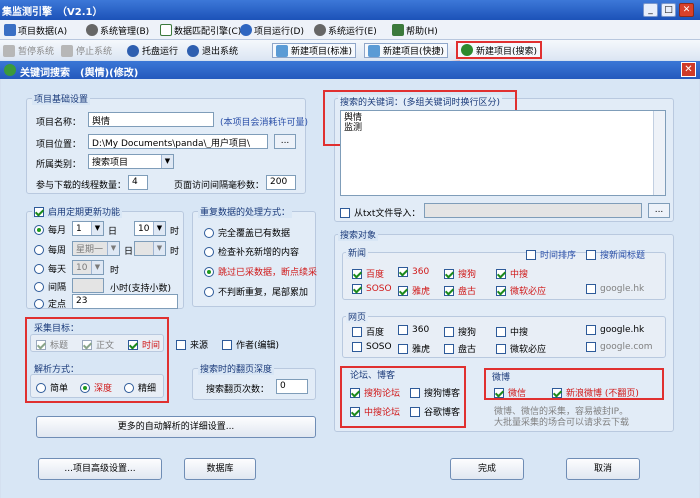  Describe the element at coordinates (50, 249) in the screenshot. I see `weekly-row: 每周` at that location.